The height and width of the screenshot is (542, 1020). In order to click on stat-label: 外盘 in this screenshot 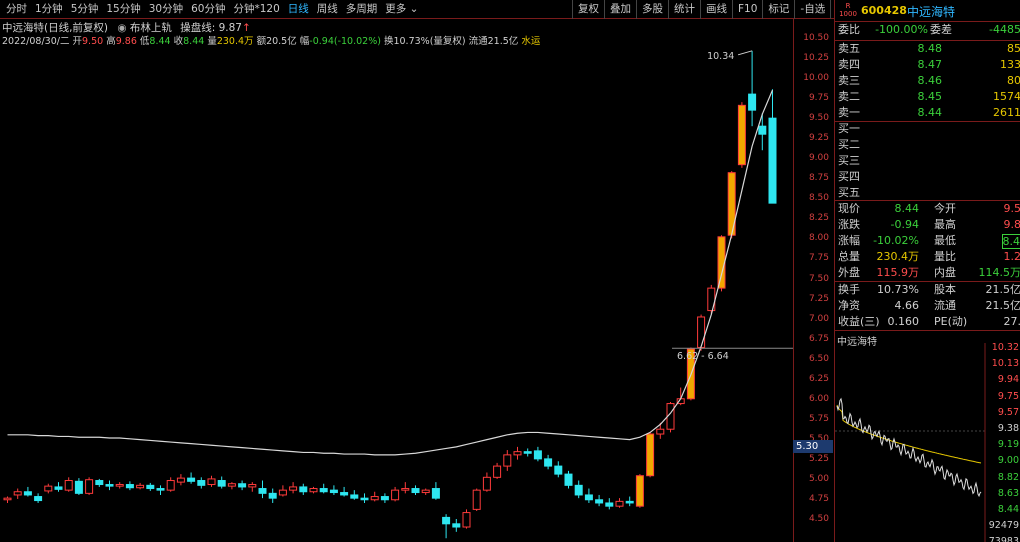, I will do `click(849, 272)`.